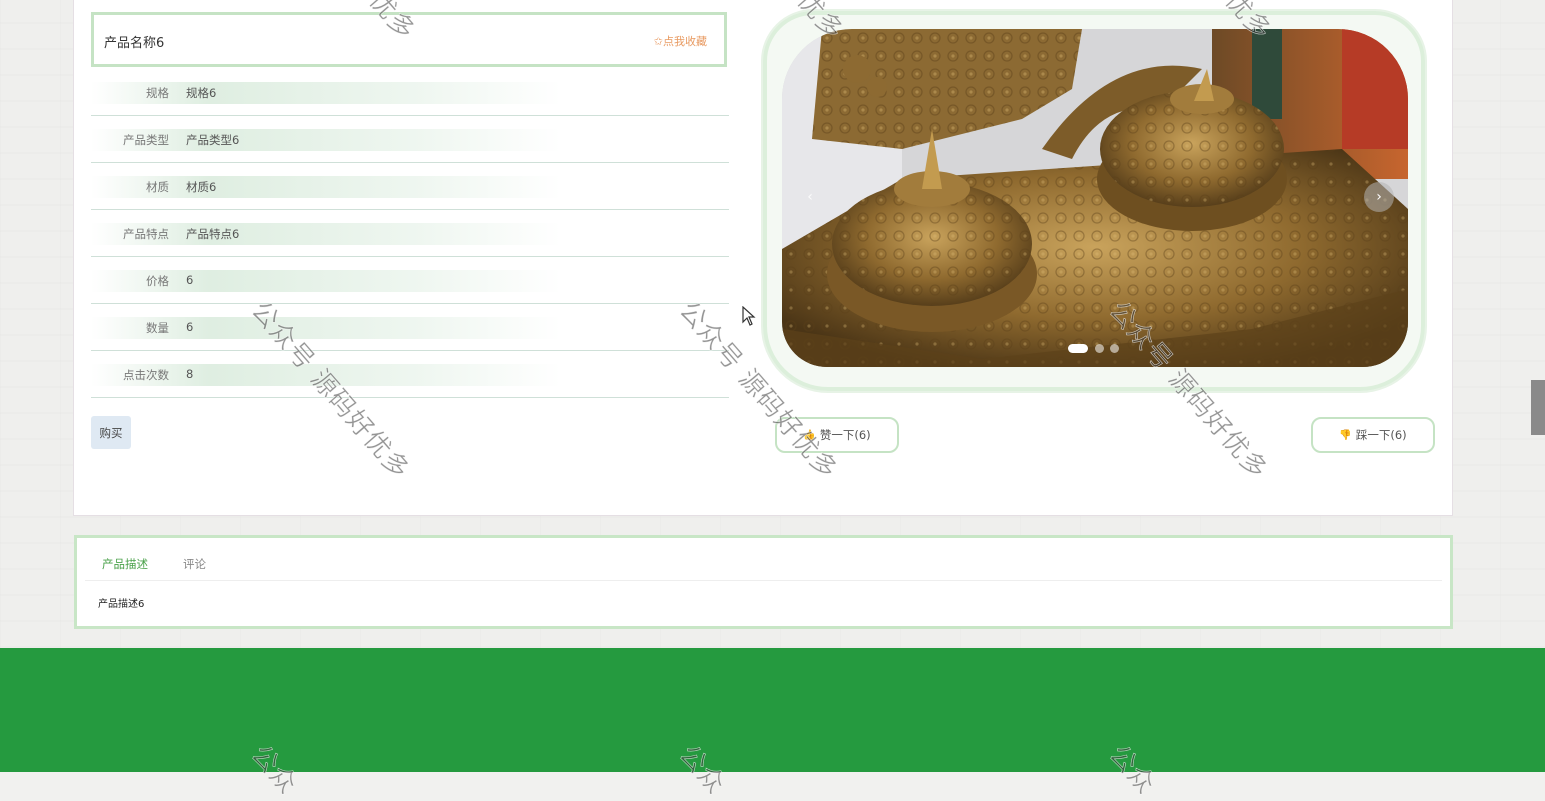 The image size is (1545, 801). I want to click on description-tabs-panel: 产品描述 评论 产品描述6, so click(763, 582).